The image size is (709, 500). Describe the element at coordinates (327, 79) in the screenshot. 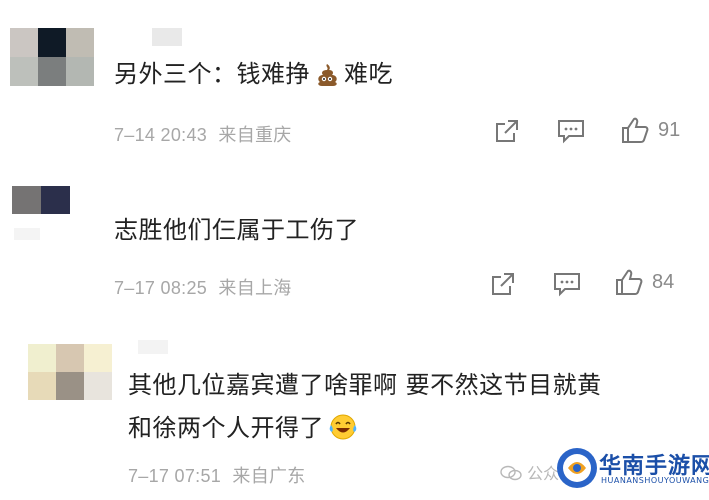

I see `poop-emoji-icon` at that location.